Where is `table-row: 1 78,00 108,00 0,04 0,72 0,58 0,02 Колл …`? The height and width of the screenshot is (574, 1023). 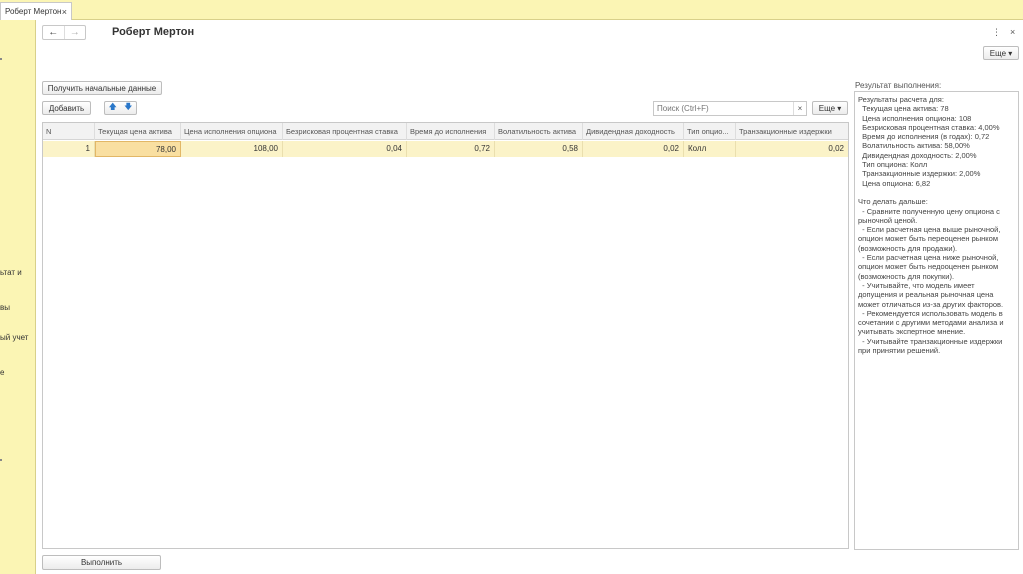 table-row: 1 78,00 108,00 0,04 0,72 0,58 0,02 Колл … is located at coordinates (445, 149).